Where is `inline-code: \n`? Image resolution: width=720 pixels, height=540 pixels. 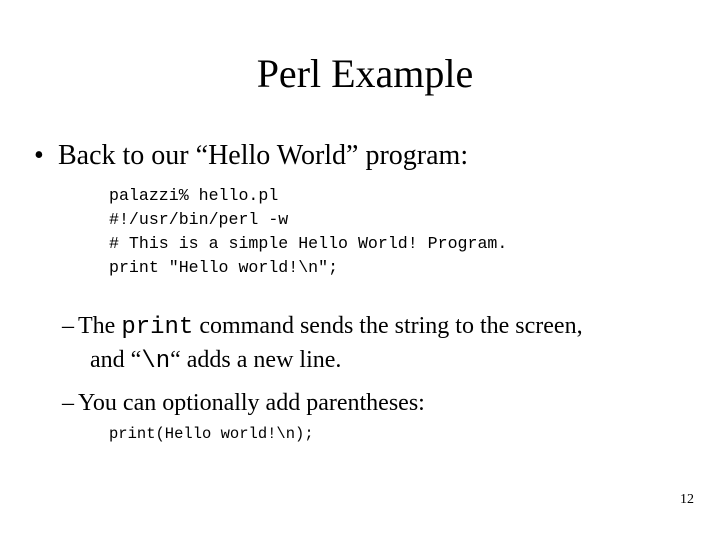 inline-code: \n is located at coordinates (156, 361).